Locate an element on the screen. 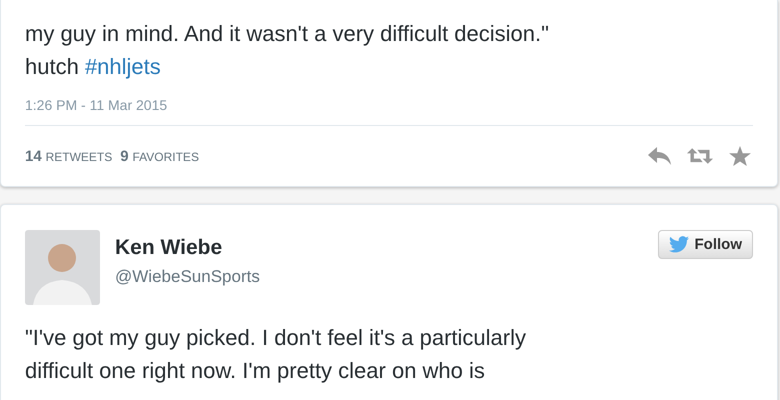 This screenshot has height=400, width=780. author-name: Ken Wiebe is located at coordinates (169, 248).